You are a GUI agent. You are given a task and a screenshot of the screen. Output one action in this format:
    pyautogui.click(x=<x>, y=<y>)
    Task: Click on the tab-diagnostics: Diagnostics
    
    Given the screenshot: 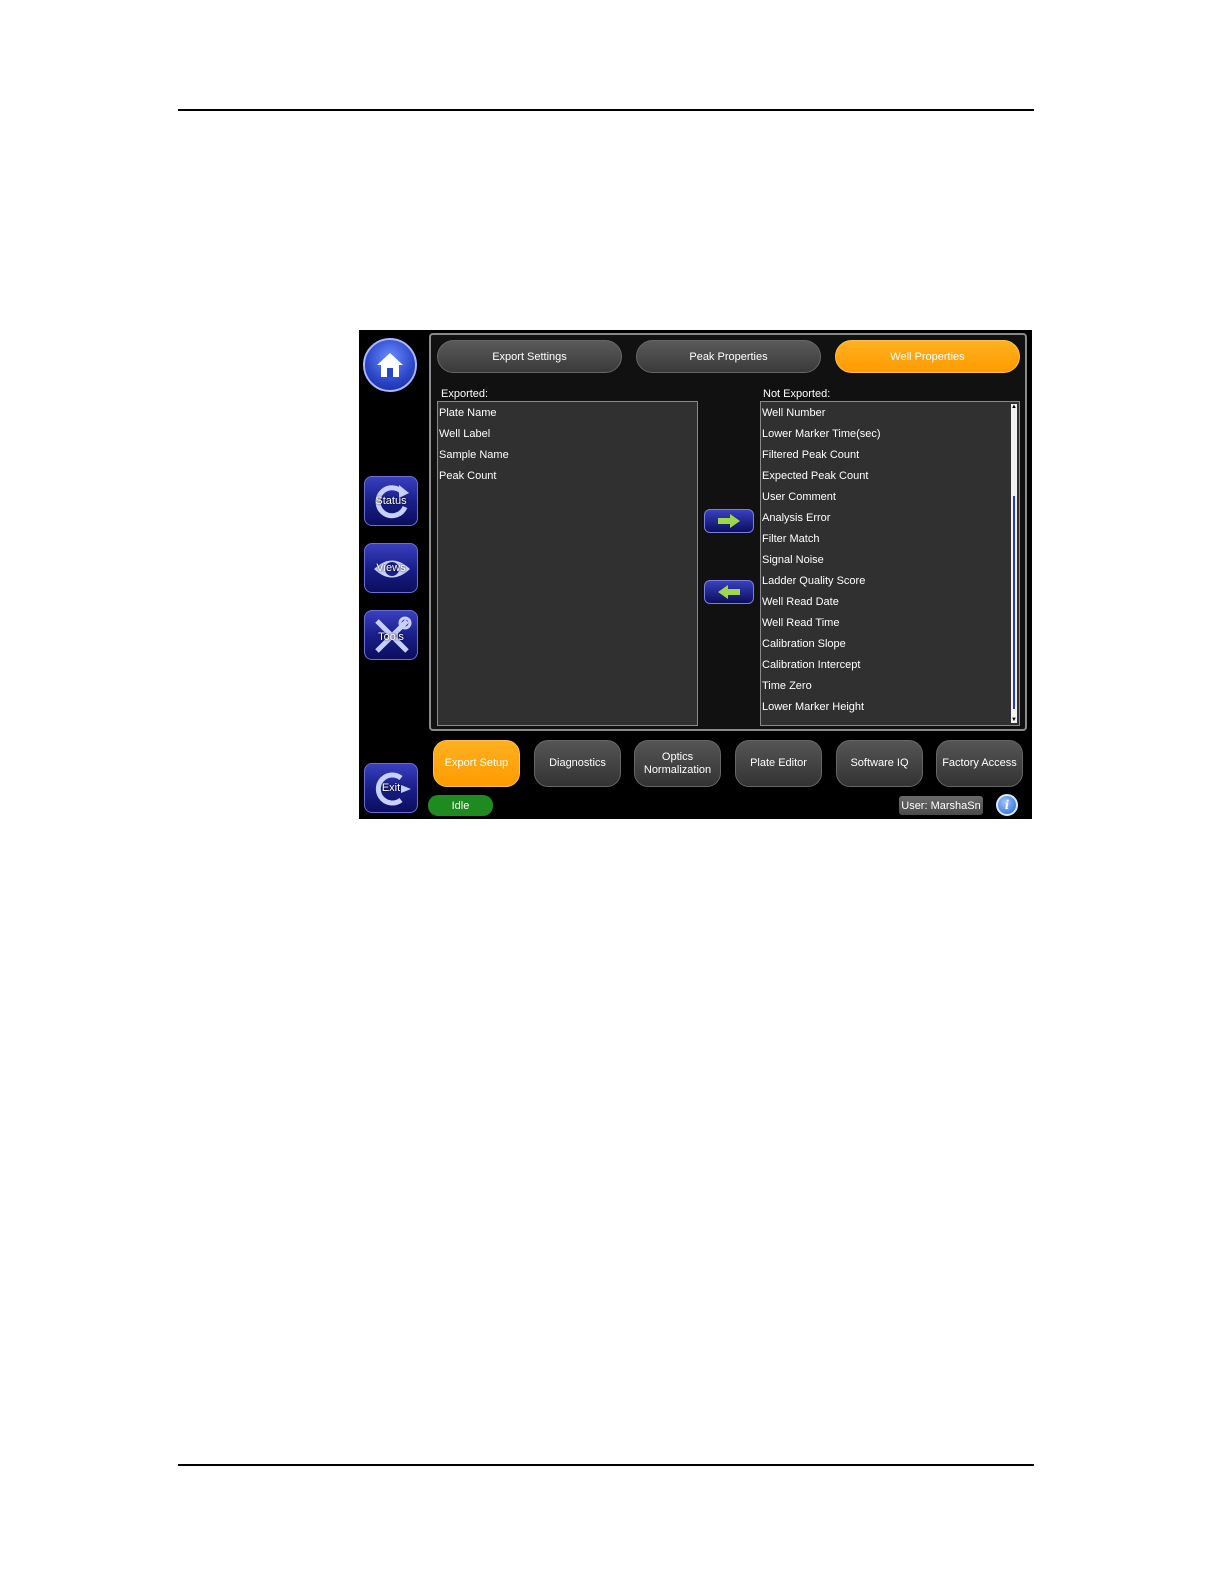 What is the action you would take?
    pyautogui.click(x=577, y=763)
    